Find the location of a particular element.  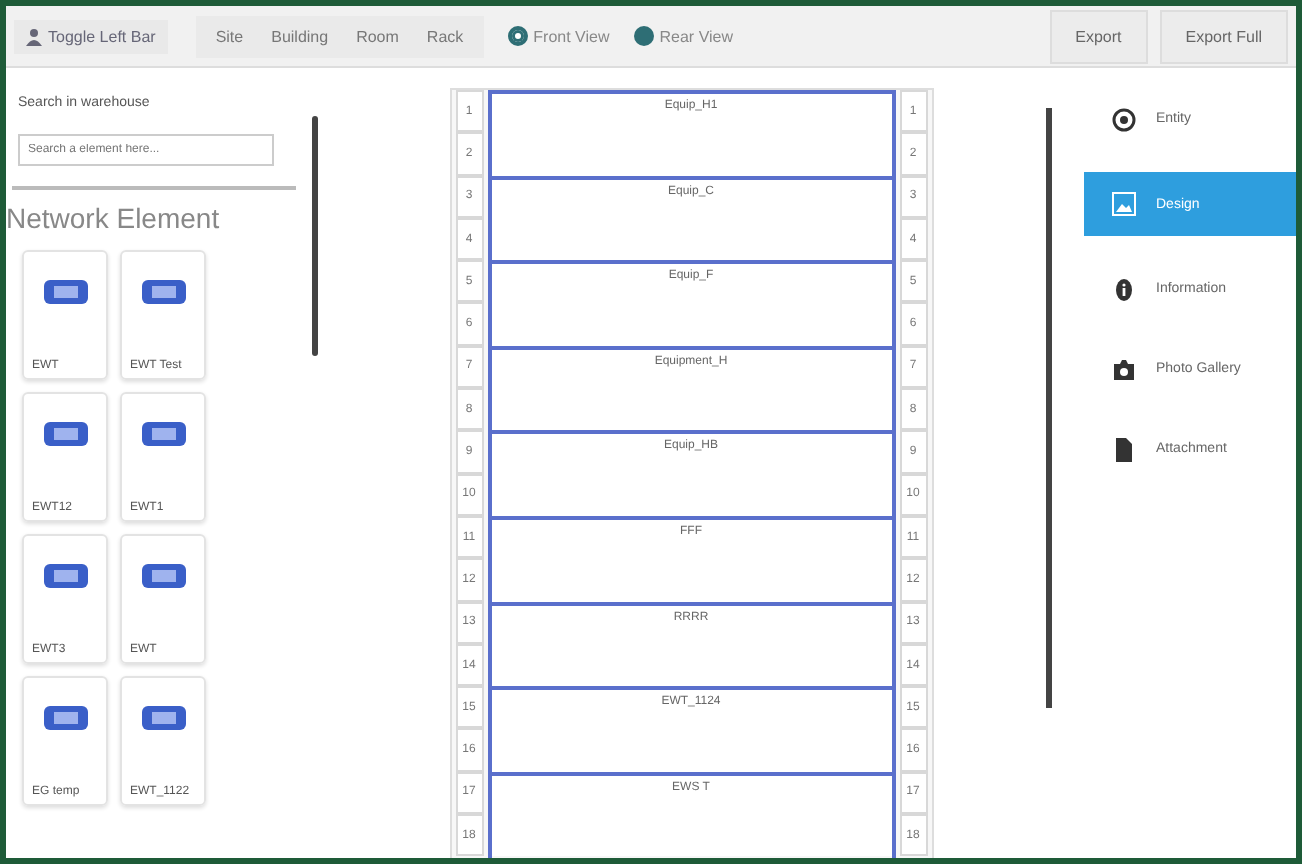

toggle-left-bar-button: Toggle Left Bar is located at coordinates (91, 36).